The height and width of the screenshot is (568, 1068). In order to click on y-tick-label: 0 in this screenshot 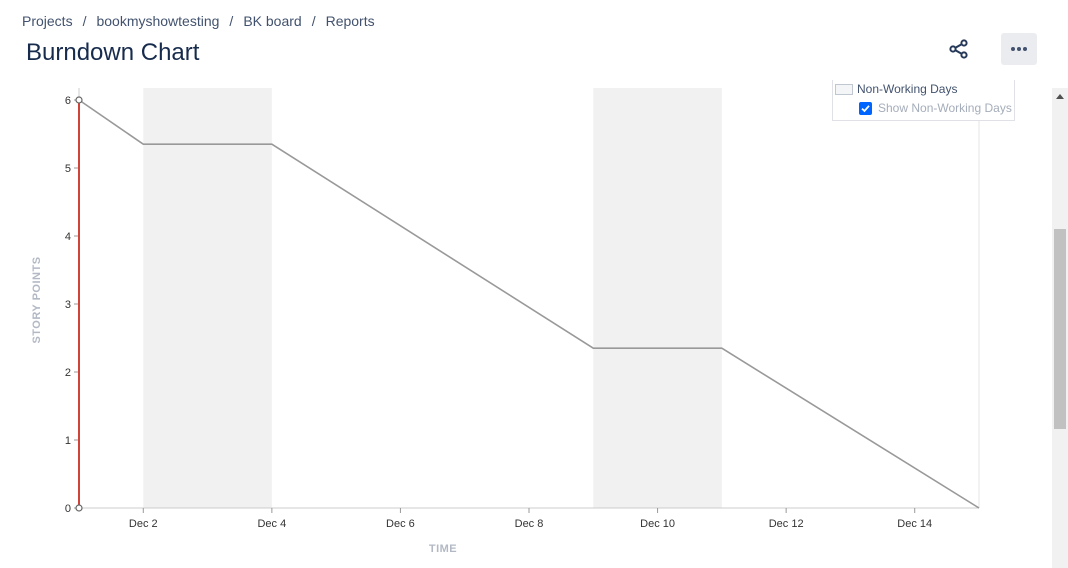, I will do `click(68, 509)`.